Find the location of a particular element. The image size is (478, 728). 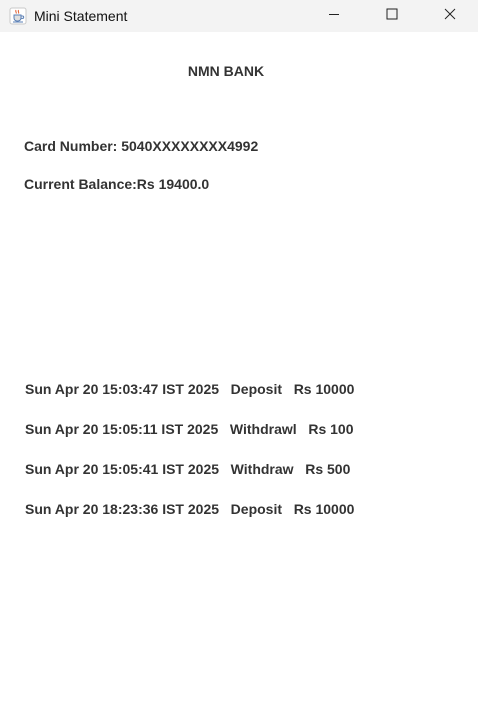

minimize-button is located at coordinates (334, 16).